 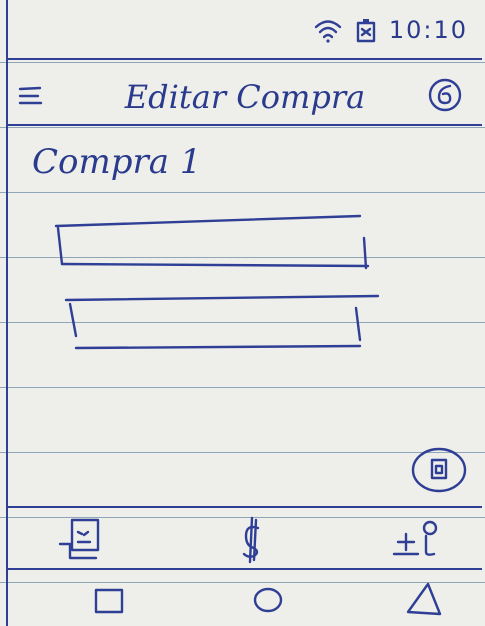 What do you see at coordinates (117, 162) in the screenshot?
I see `content-title: Compra 1` at bounding box center [117, 162].